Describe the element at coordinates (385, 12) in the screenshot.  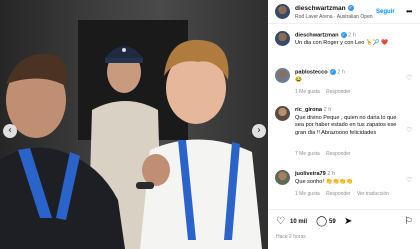
I see `follow-button: Seguir` at that location.